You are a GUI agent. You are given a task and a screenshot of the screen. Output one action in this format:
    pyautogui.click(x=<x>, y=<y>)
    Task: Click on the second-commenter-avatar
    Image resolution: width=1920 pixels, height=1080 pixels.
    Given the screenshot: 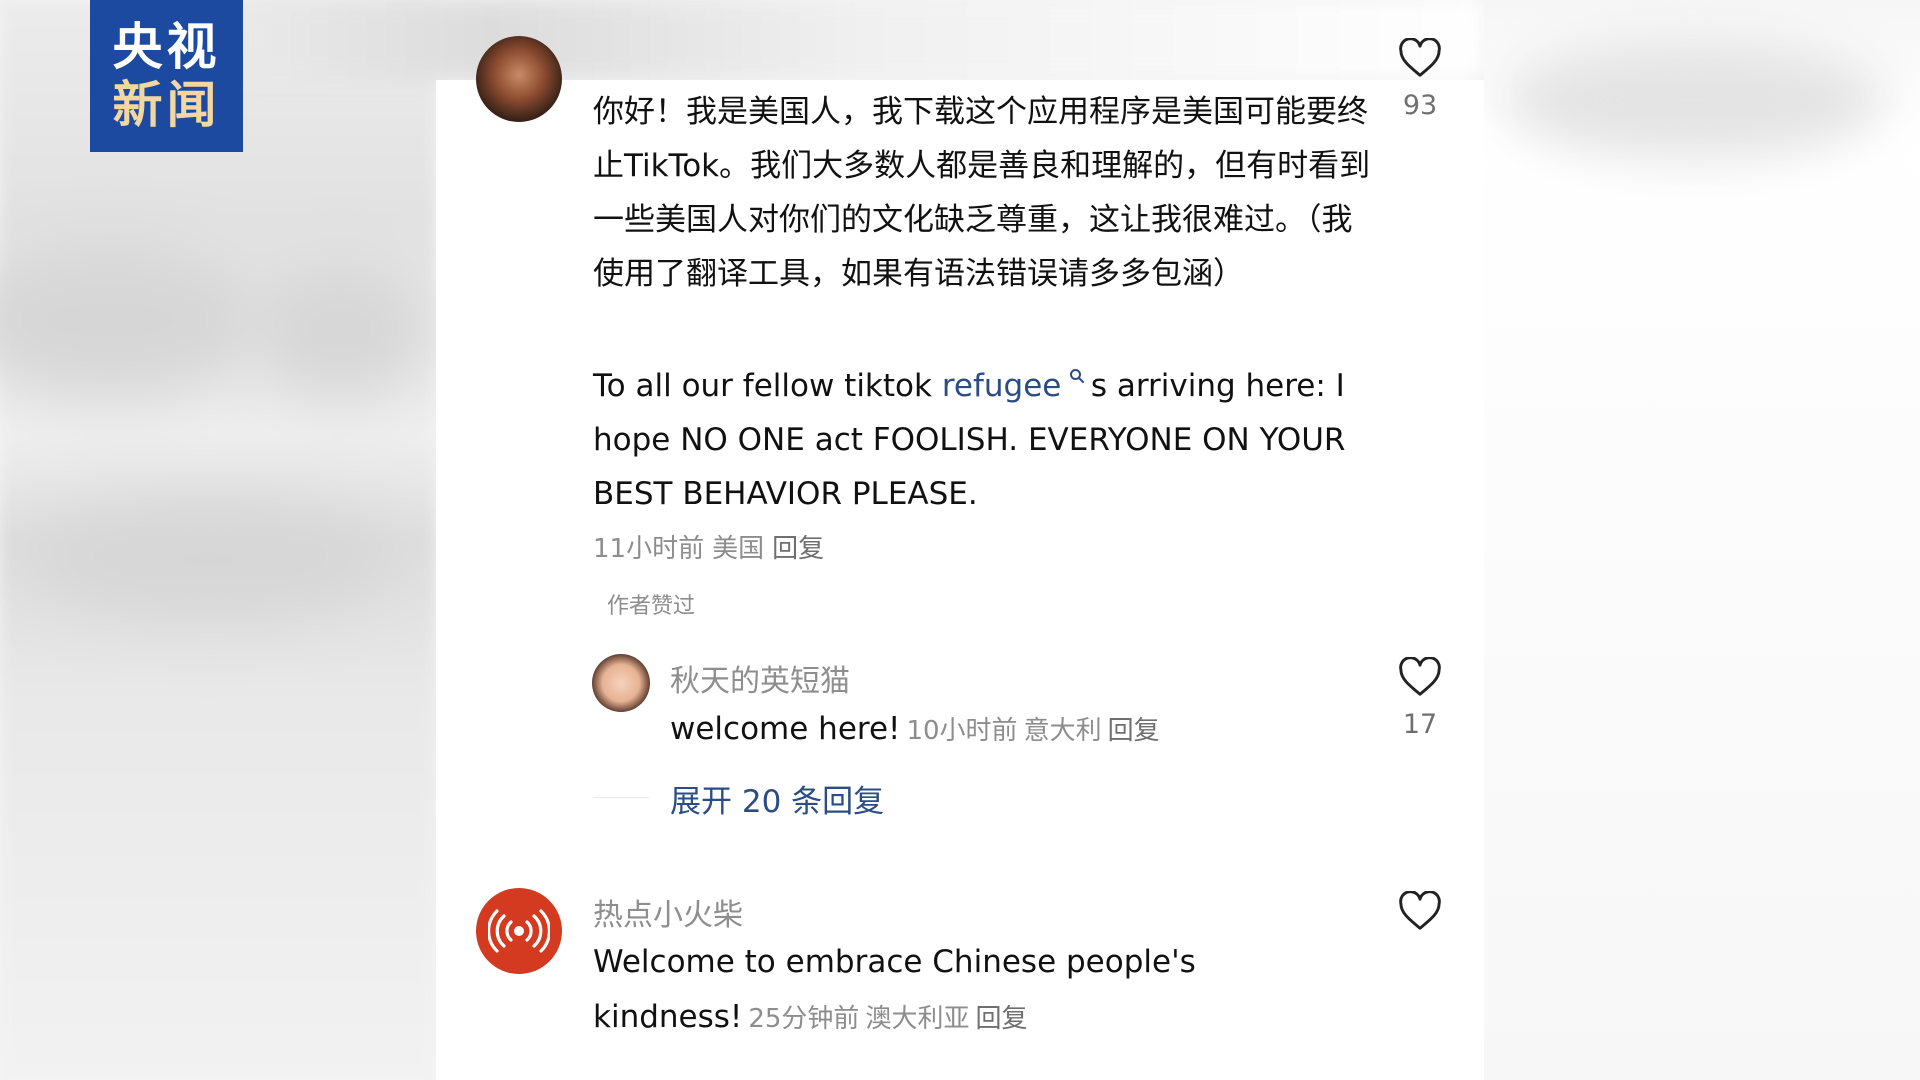 What is the action you would take?
    pyautogui.click(x=519, y=931)
    